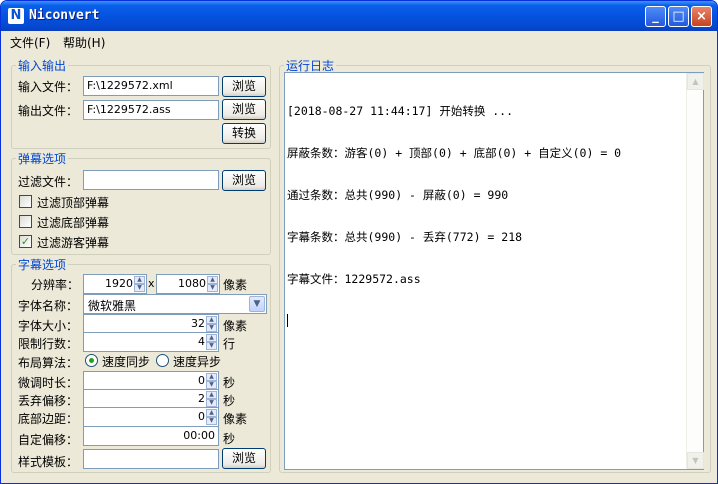  What do you see at coordinates (211, 413) in the screenshot?
I see `bottom-up-arrow: ▲` at bounding box center [211, 413].